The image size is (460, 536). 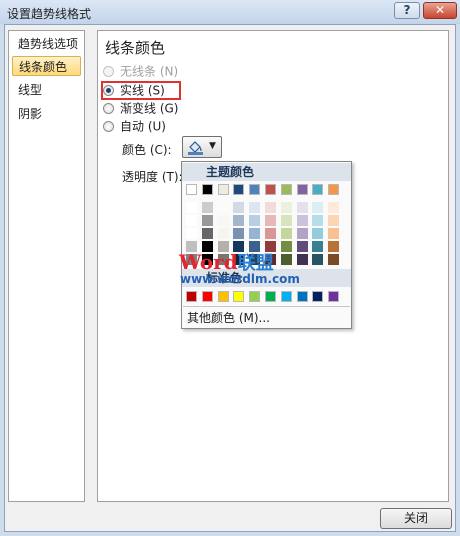 What do you see at coordinates (46, 44) in the screenshot?
I see `nav-item-trendline-options: 趋势线选项` at bounding box center [46, 44].